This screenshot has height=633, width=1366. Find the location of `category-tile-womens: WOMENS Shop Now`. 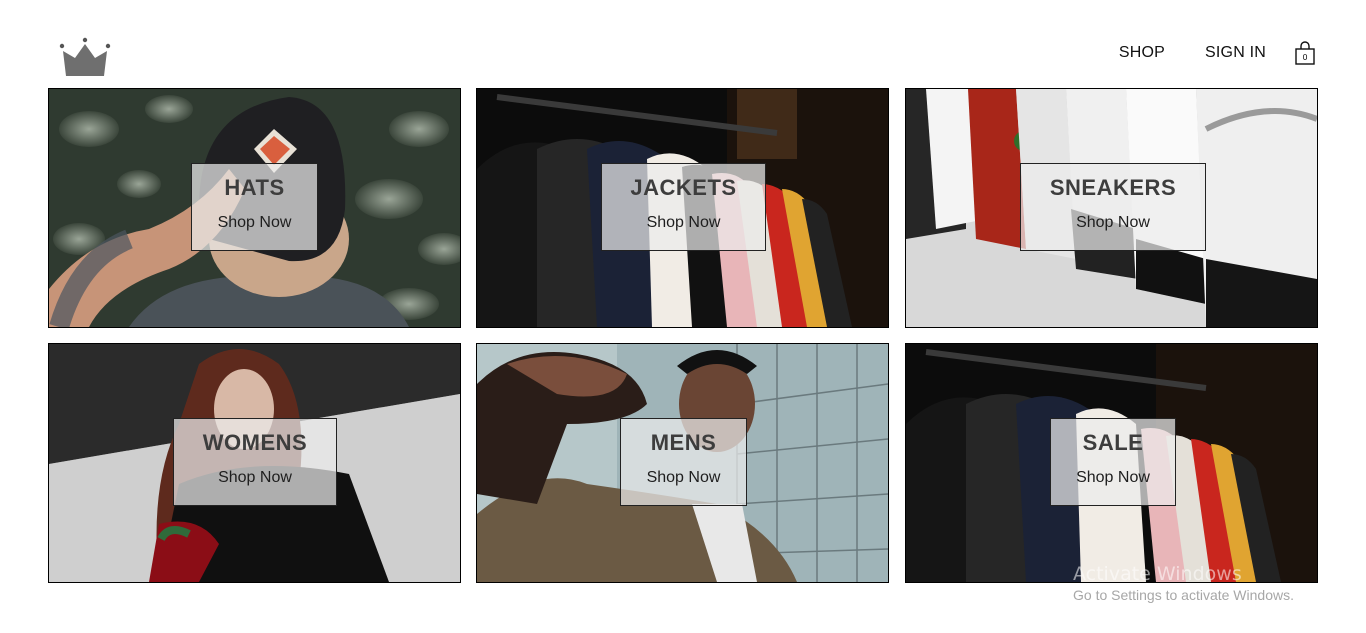

category-tile-womens: WOMENS Shop Now is located at coordinates (254, 463).